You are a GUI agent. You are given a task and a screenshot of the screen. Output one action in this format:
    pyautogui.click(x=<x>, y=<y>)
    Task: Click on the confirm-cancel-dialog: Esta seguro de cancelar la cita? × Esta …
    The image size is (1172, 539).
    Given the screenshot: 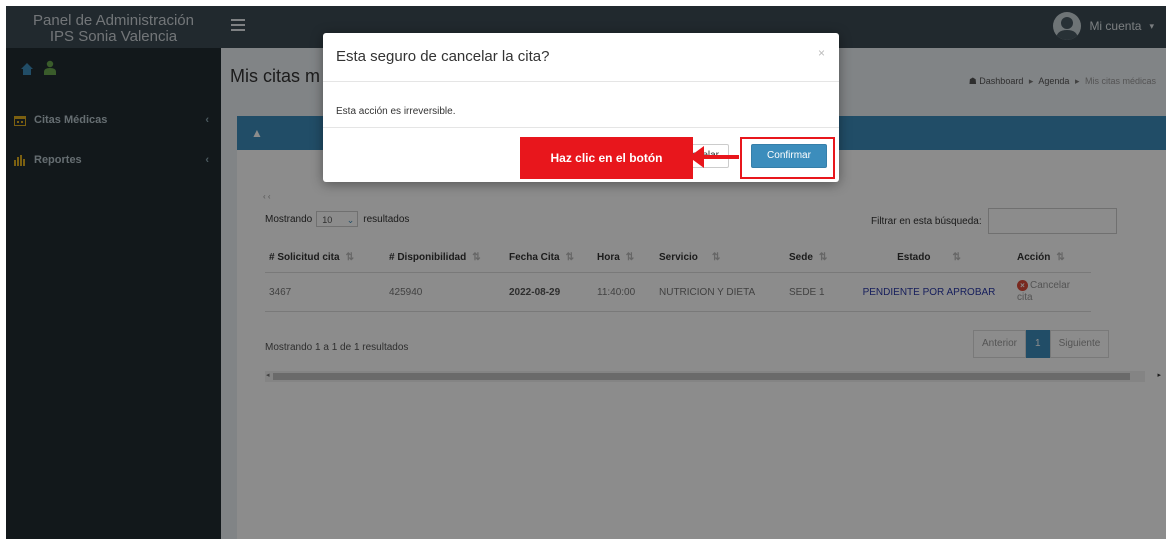 What is the action you would take?
    pyautogui.click(x=581, y=107)
    